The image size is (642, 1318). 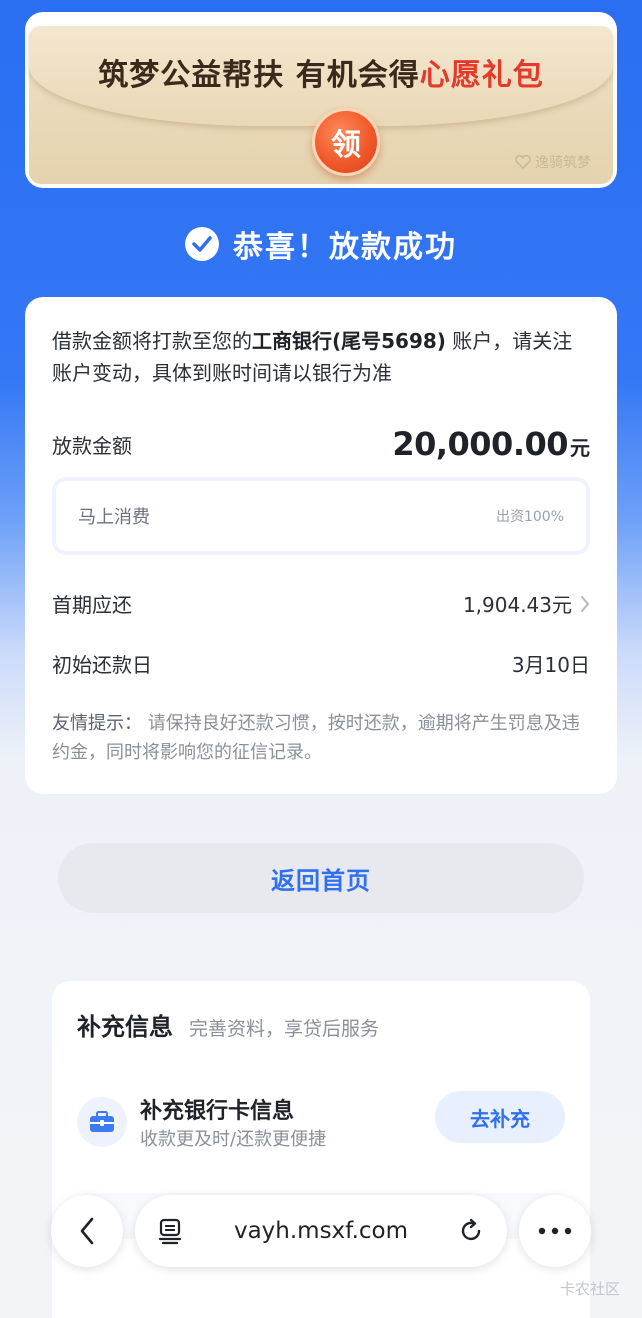 I want to click on bank-card-desc: 收款更及时/还款更便捷, so click(x=233, y=1139).